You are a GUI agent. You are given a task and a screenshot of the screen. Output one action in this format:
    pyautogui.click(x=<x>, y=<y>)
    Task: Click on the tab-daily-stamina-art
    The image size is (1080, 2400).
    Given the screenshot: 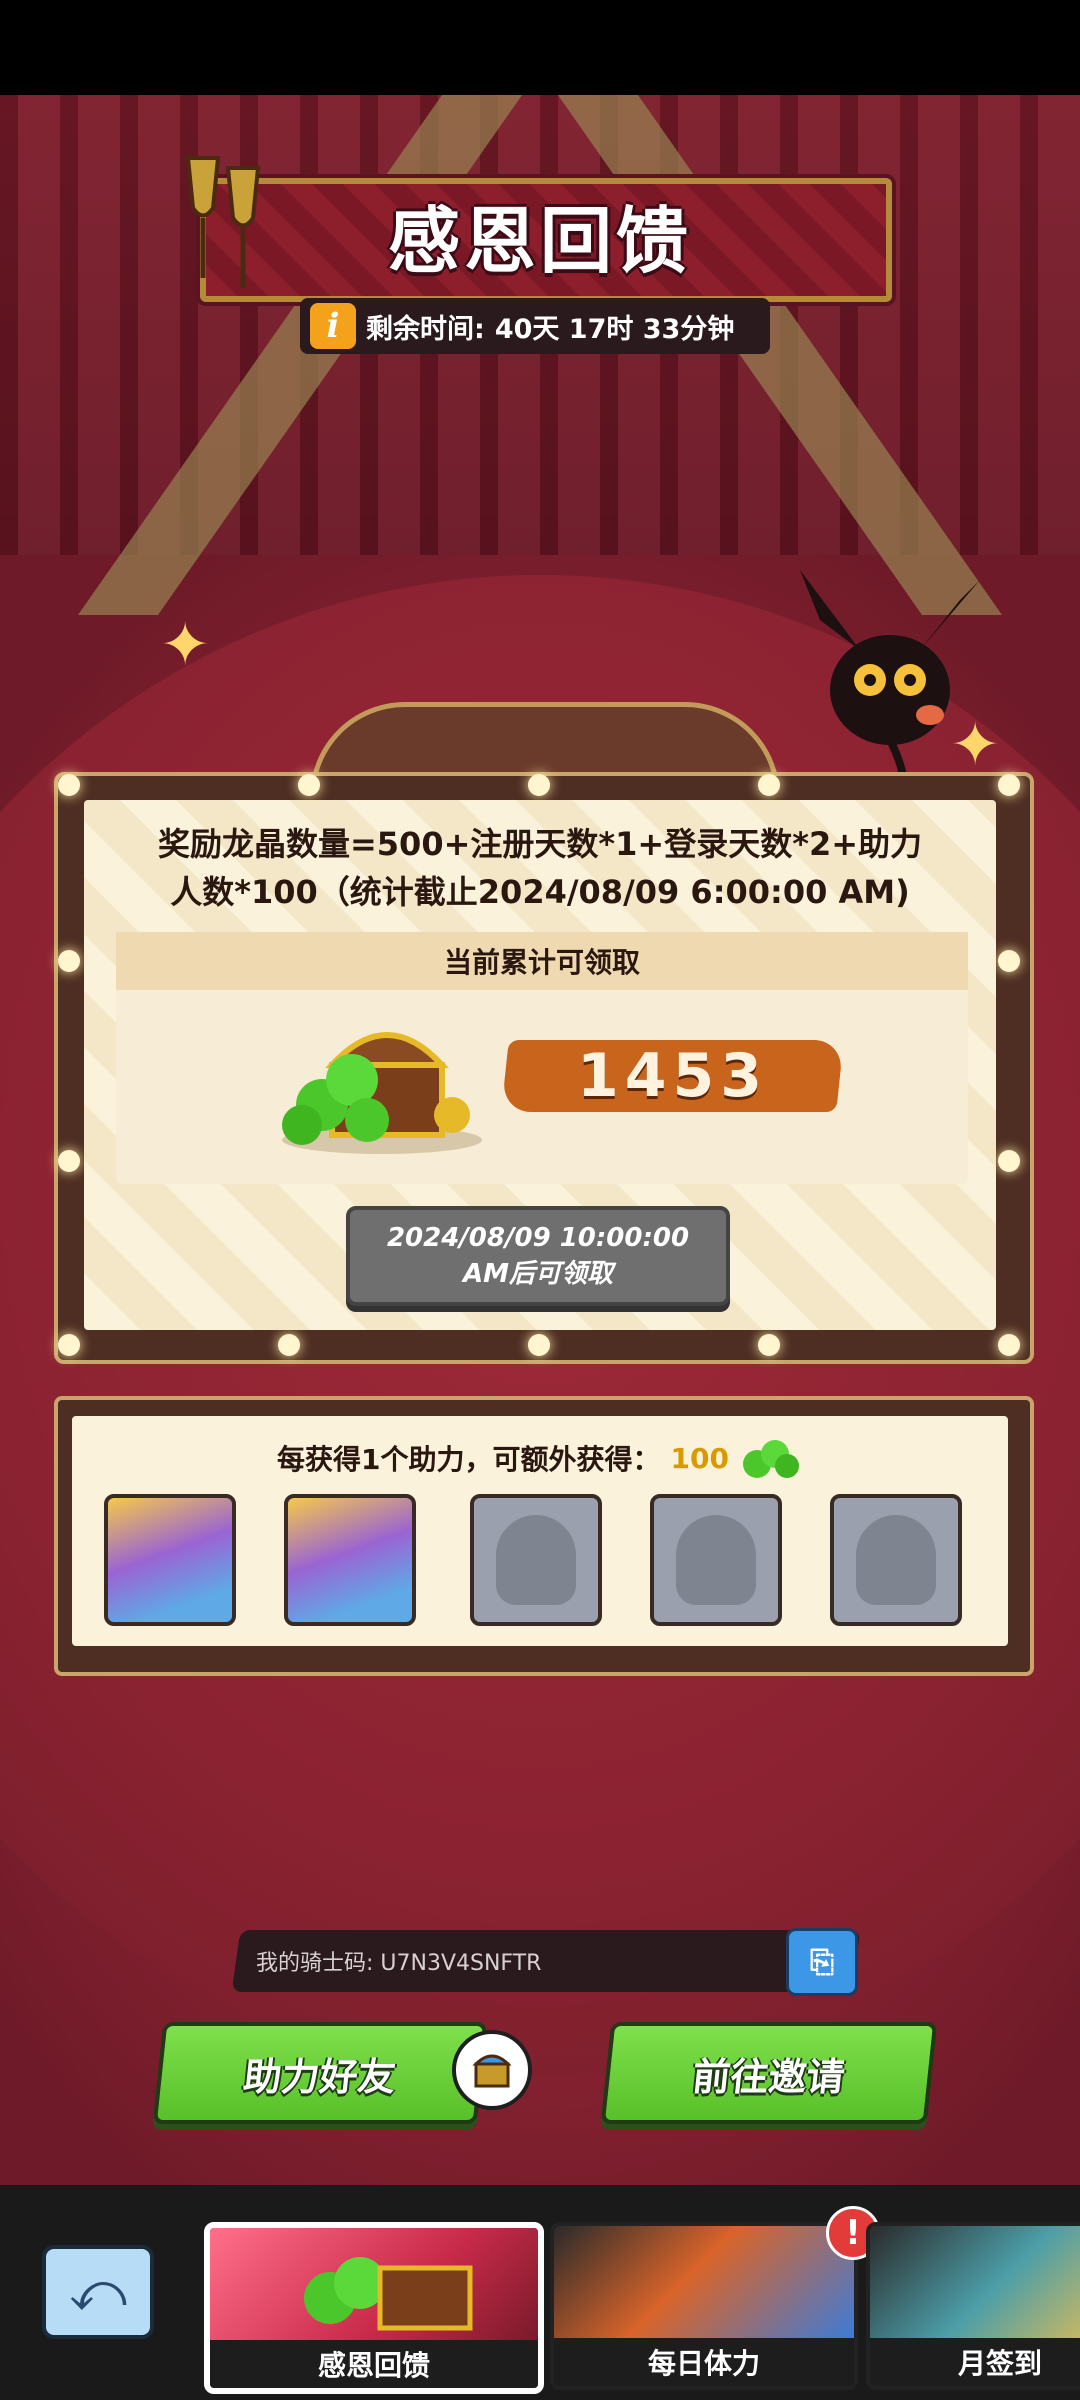 What is the action you would take?
    pyautogui.click(x=704, y=2282)
    